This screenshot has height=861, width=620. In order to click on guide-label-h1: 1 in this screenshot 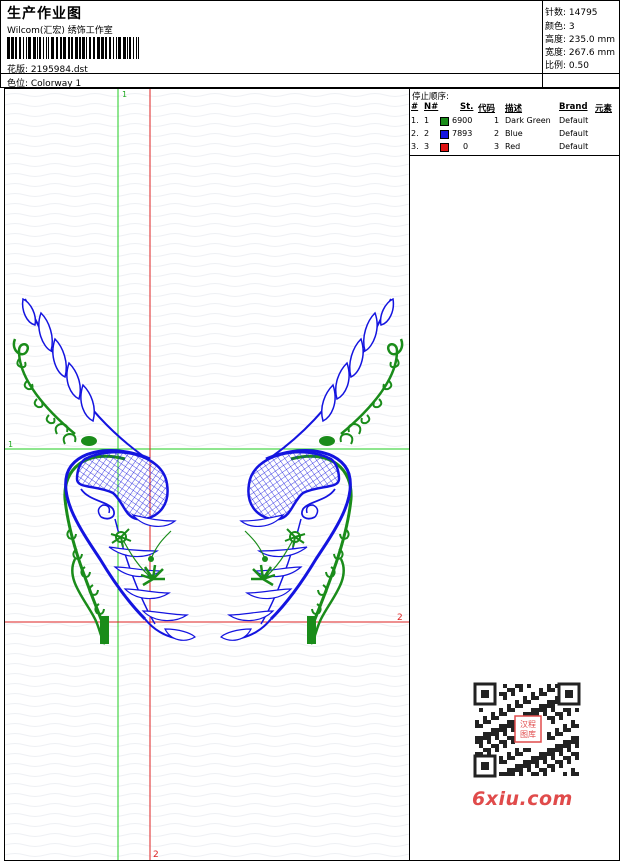, I will do `click(10, 444)`.